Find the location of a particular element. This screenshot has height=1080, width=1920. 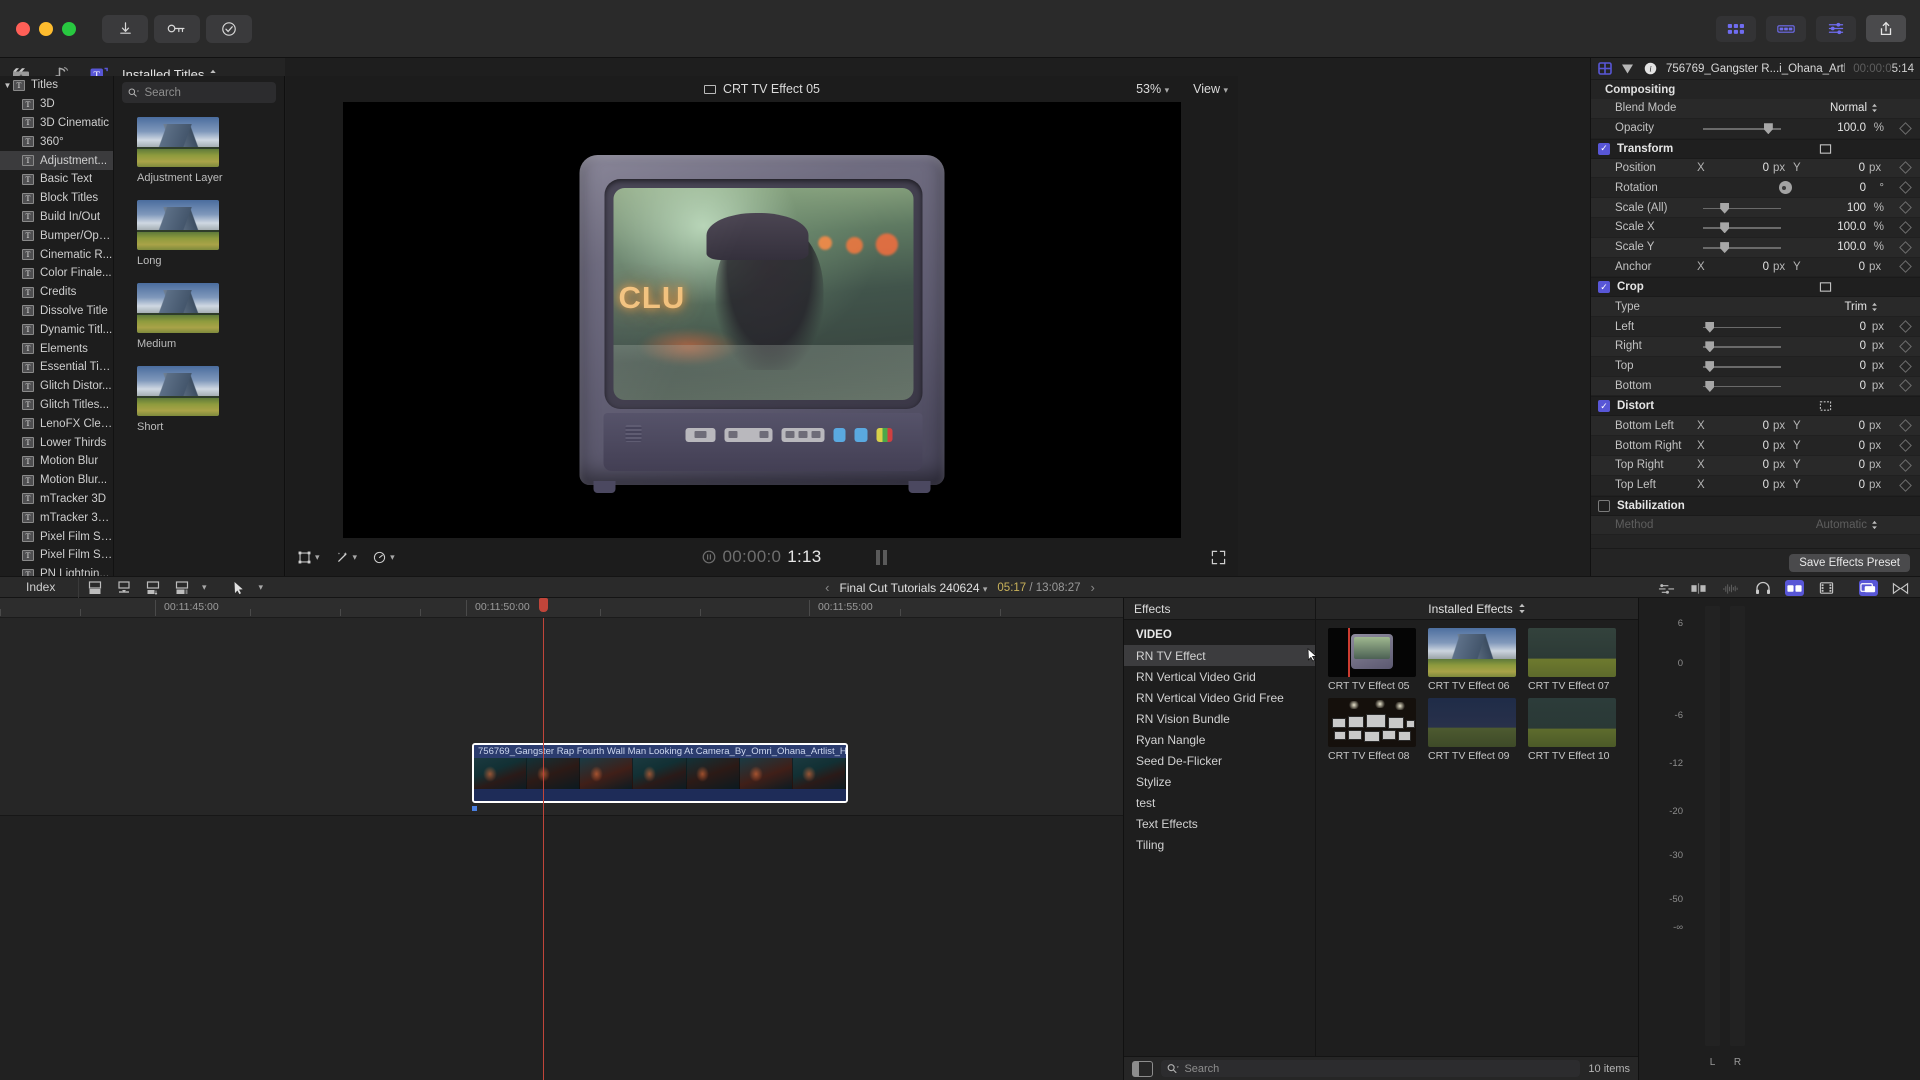

sidebar-item-basic-text: T Basic Text is located at coordinates (56, 179).